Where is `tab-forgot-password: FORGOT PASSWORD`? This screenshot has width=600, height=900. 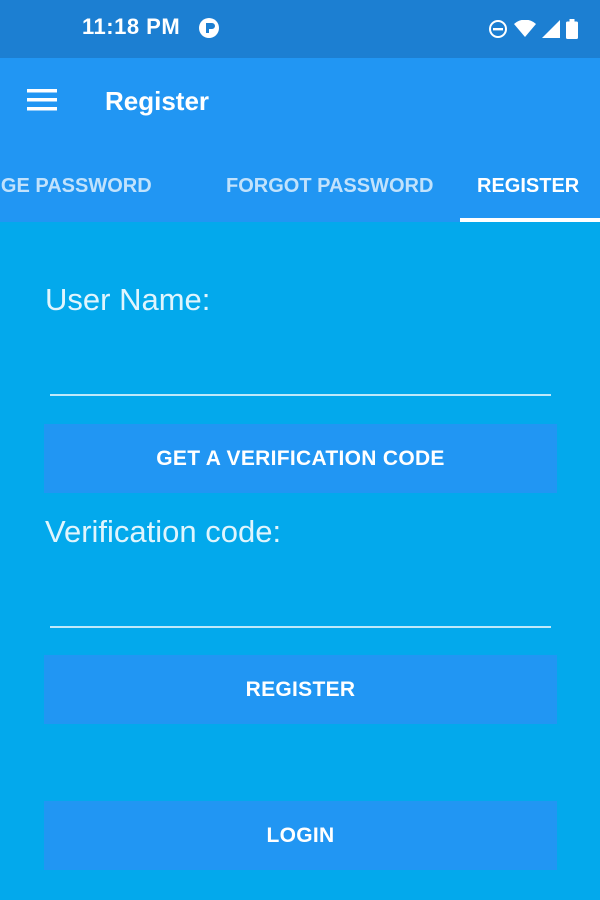 tab-forgot-password: FORGOT PASSWORD is located at coordinates (329, 186).